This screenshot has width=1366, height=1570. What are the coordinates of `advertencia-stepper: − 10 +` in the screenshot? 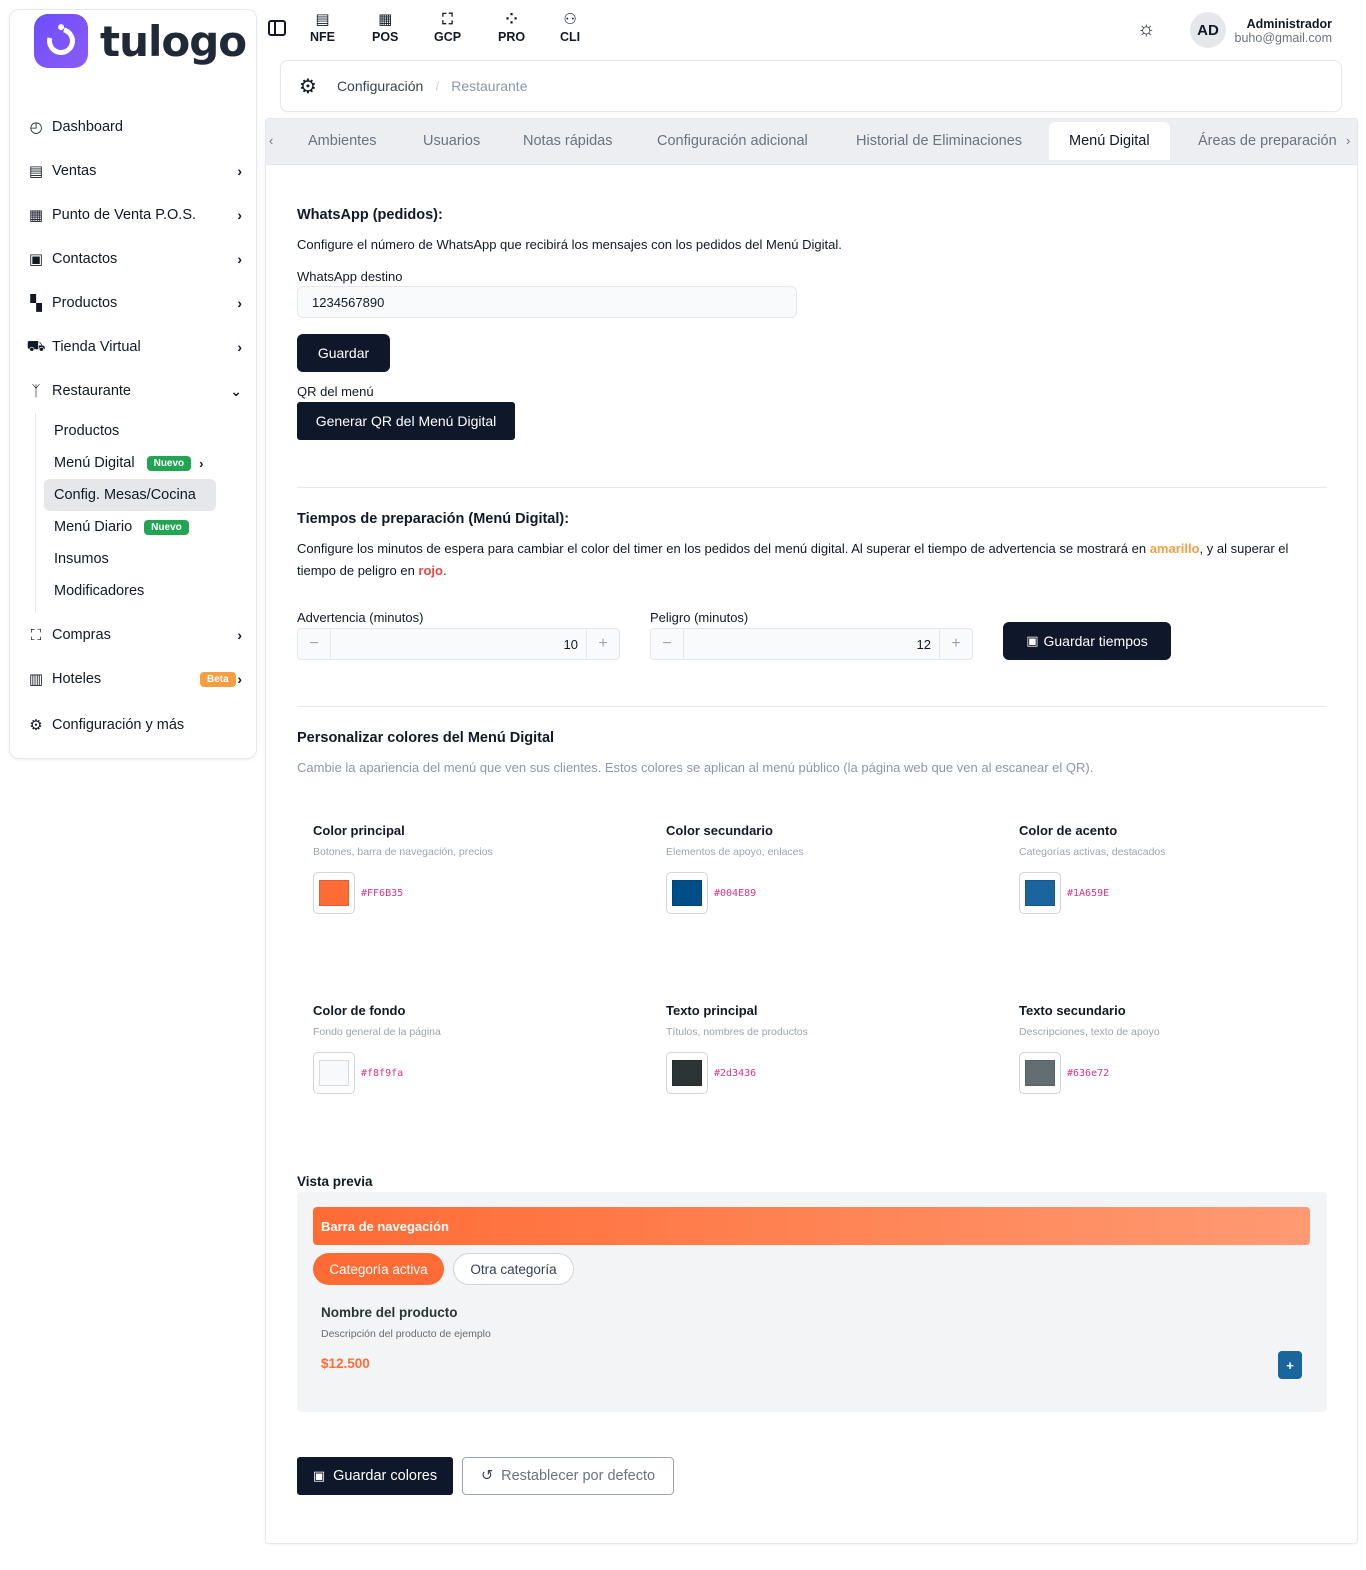 It's located at (458, 644).